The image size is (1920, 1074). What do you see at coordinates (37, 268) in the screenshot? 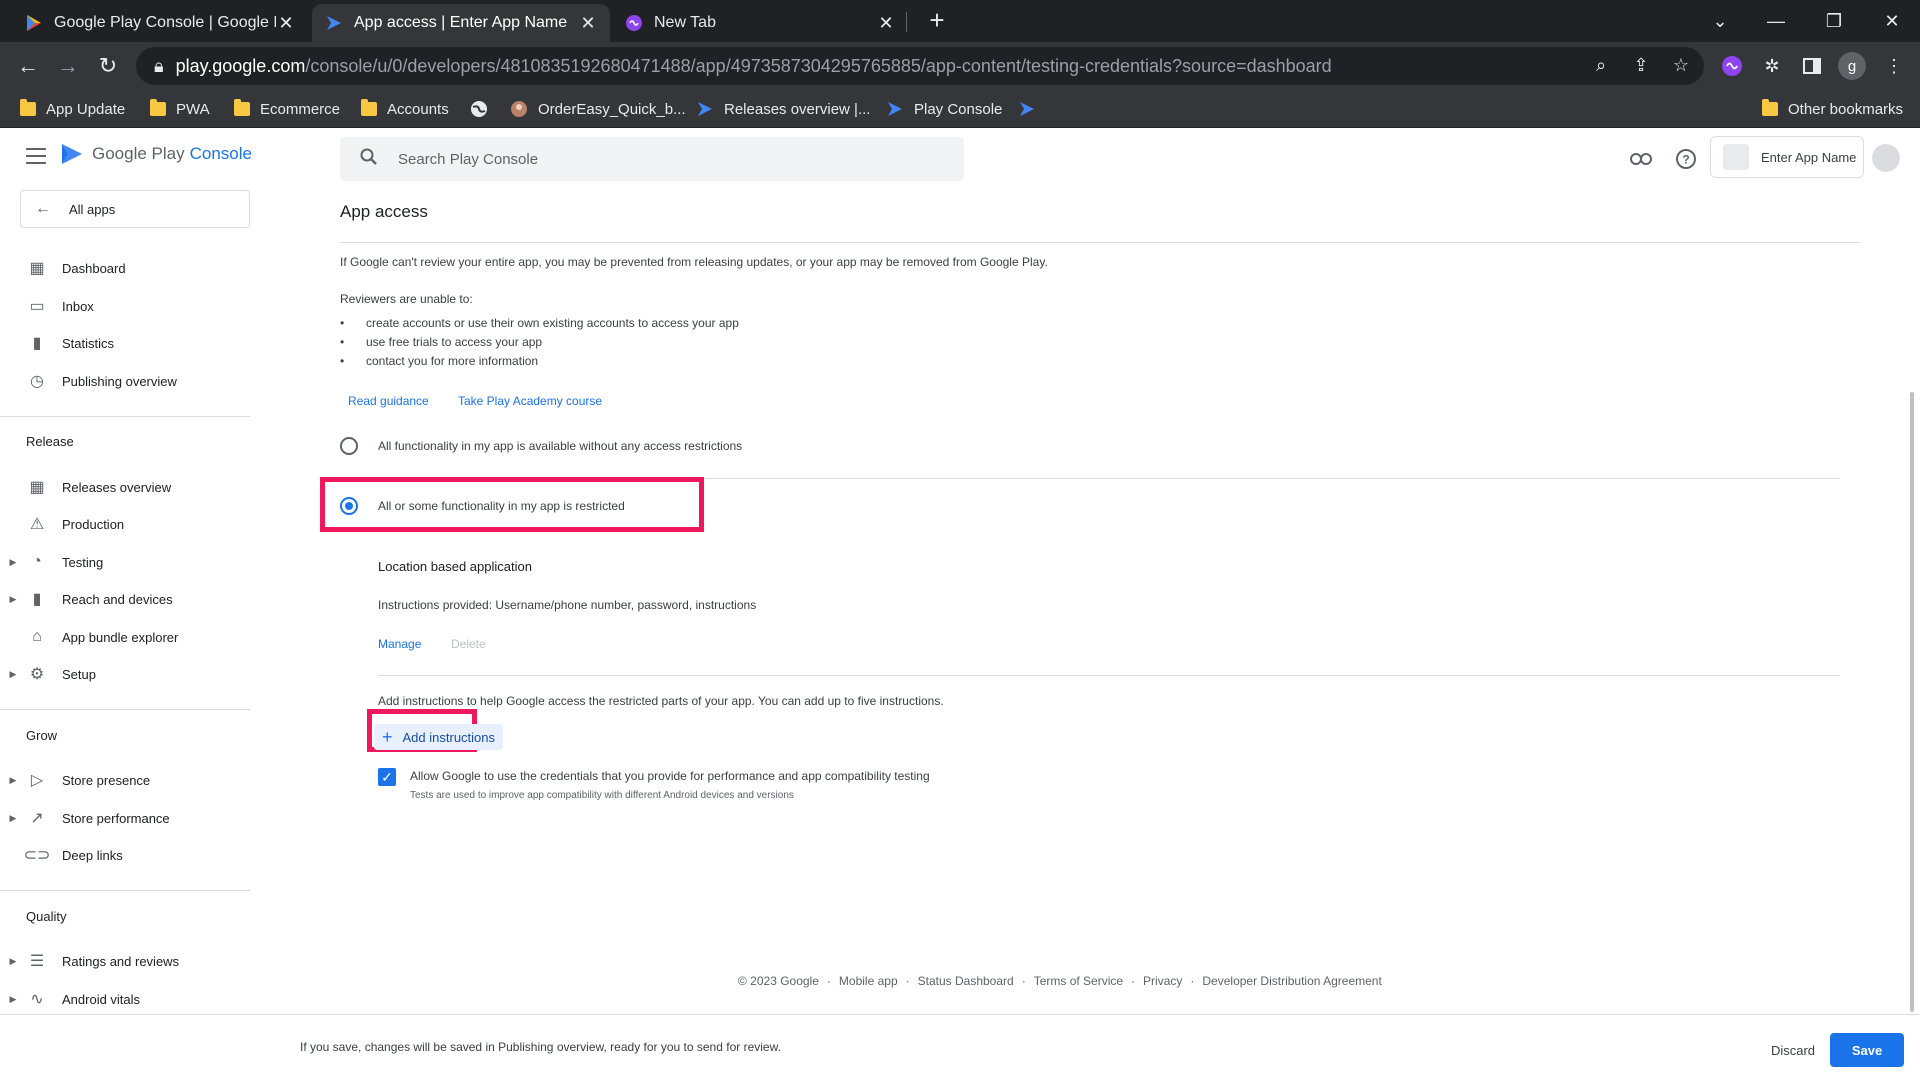
I see `dashboard-icon: ▦` at bounding box center [37, 268].